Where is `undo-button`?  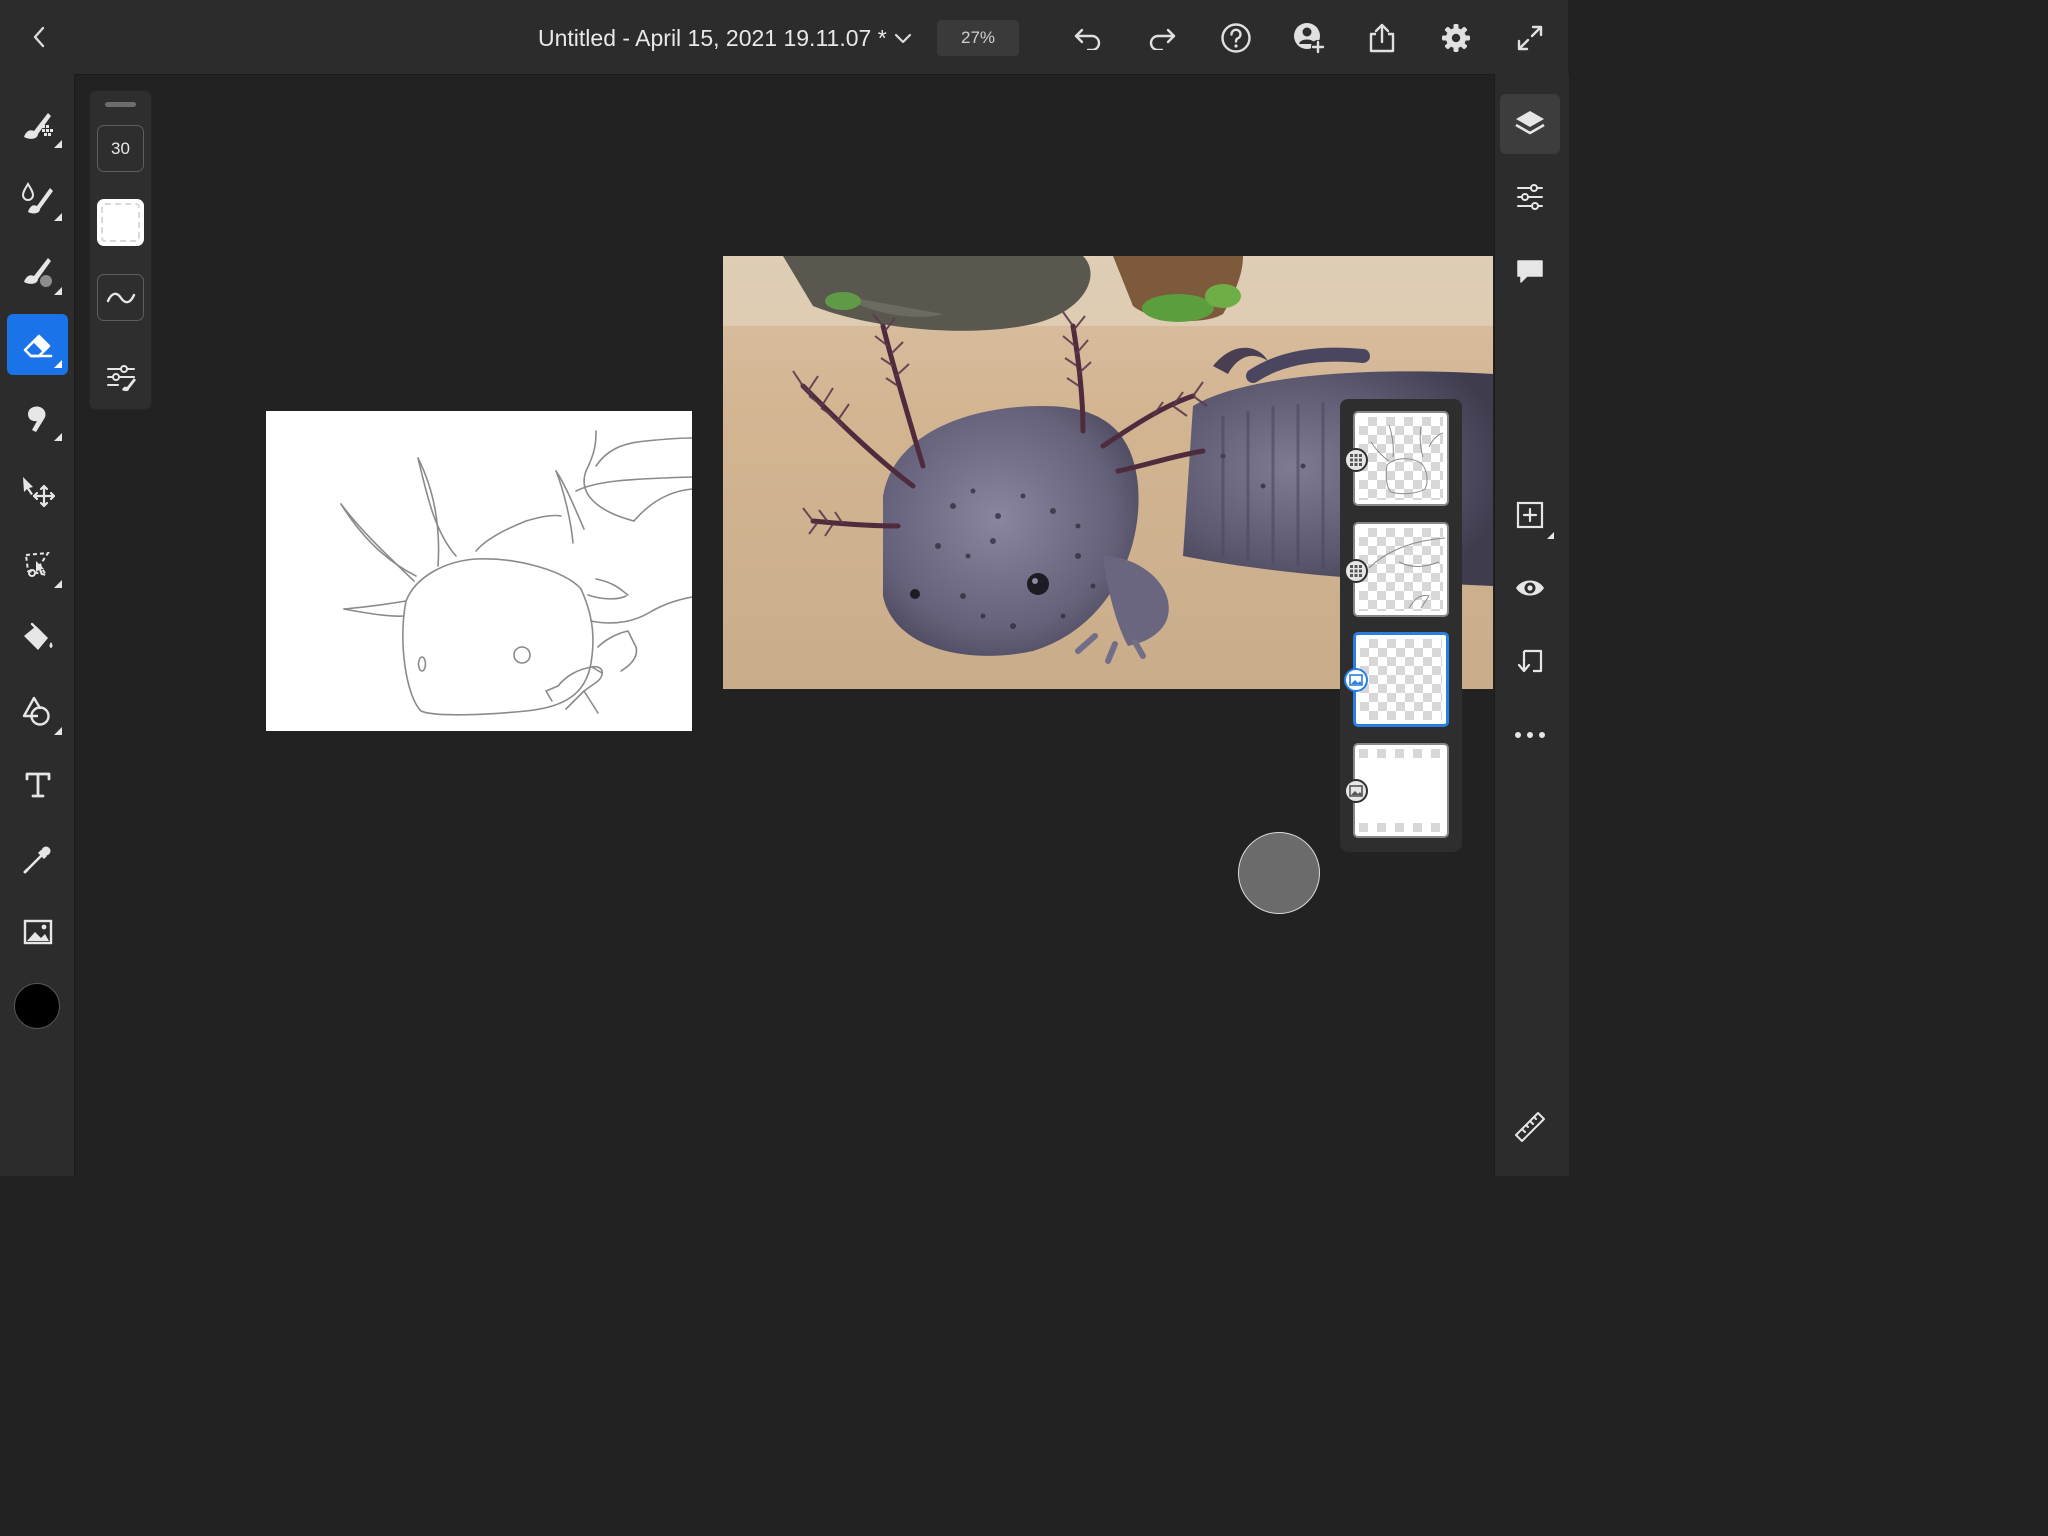 undo-button is located at coordinates (1088, 38).